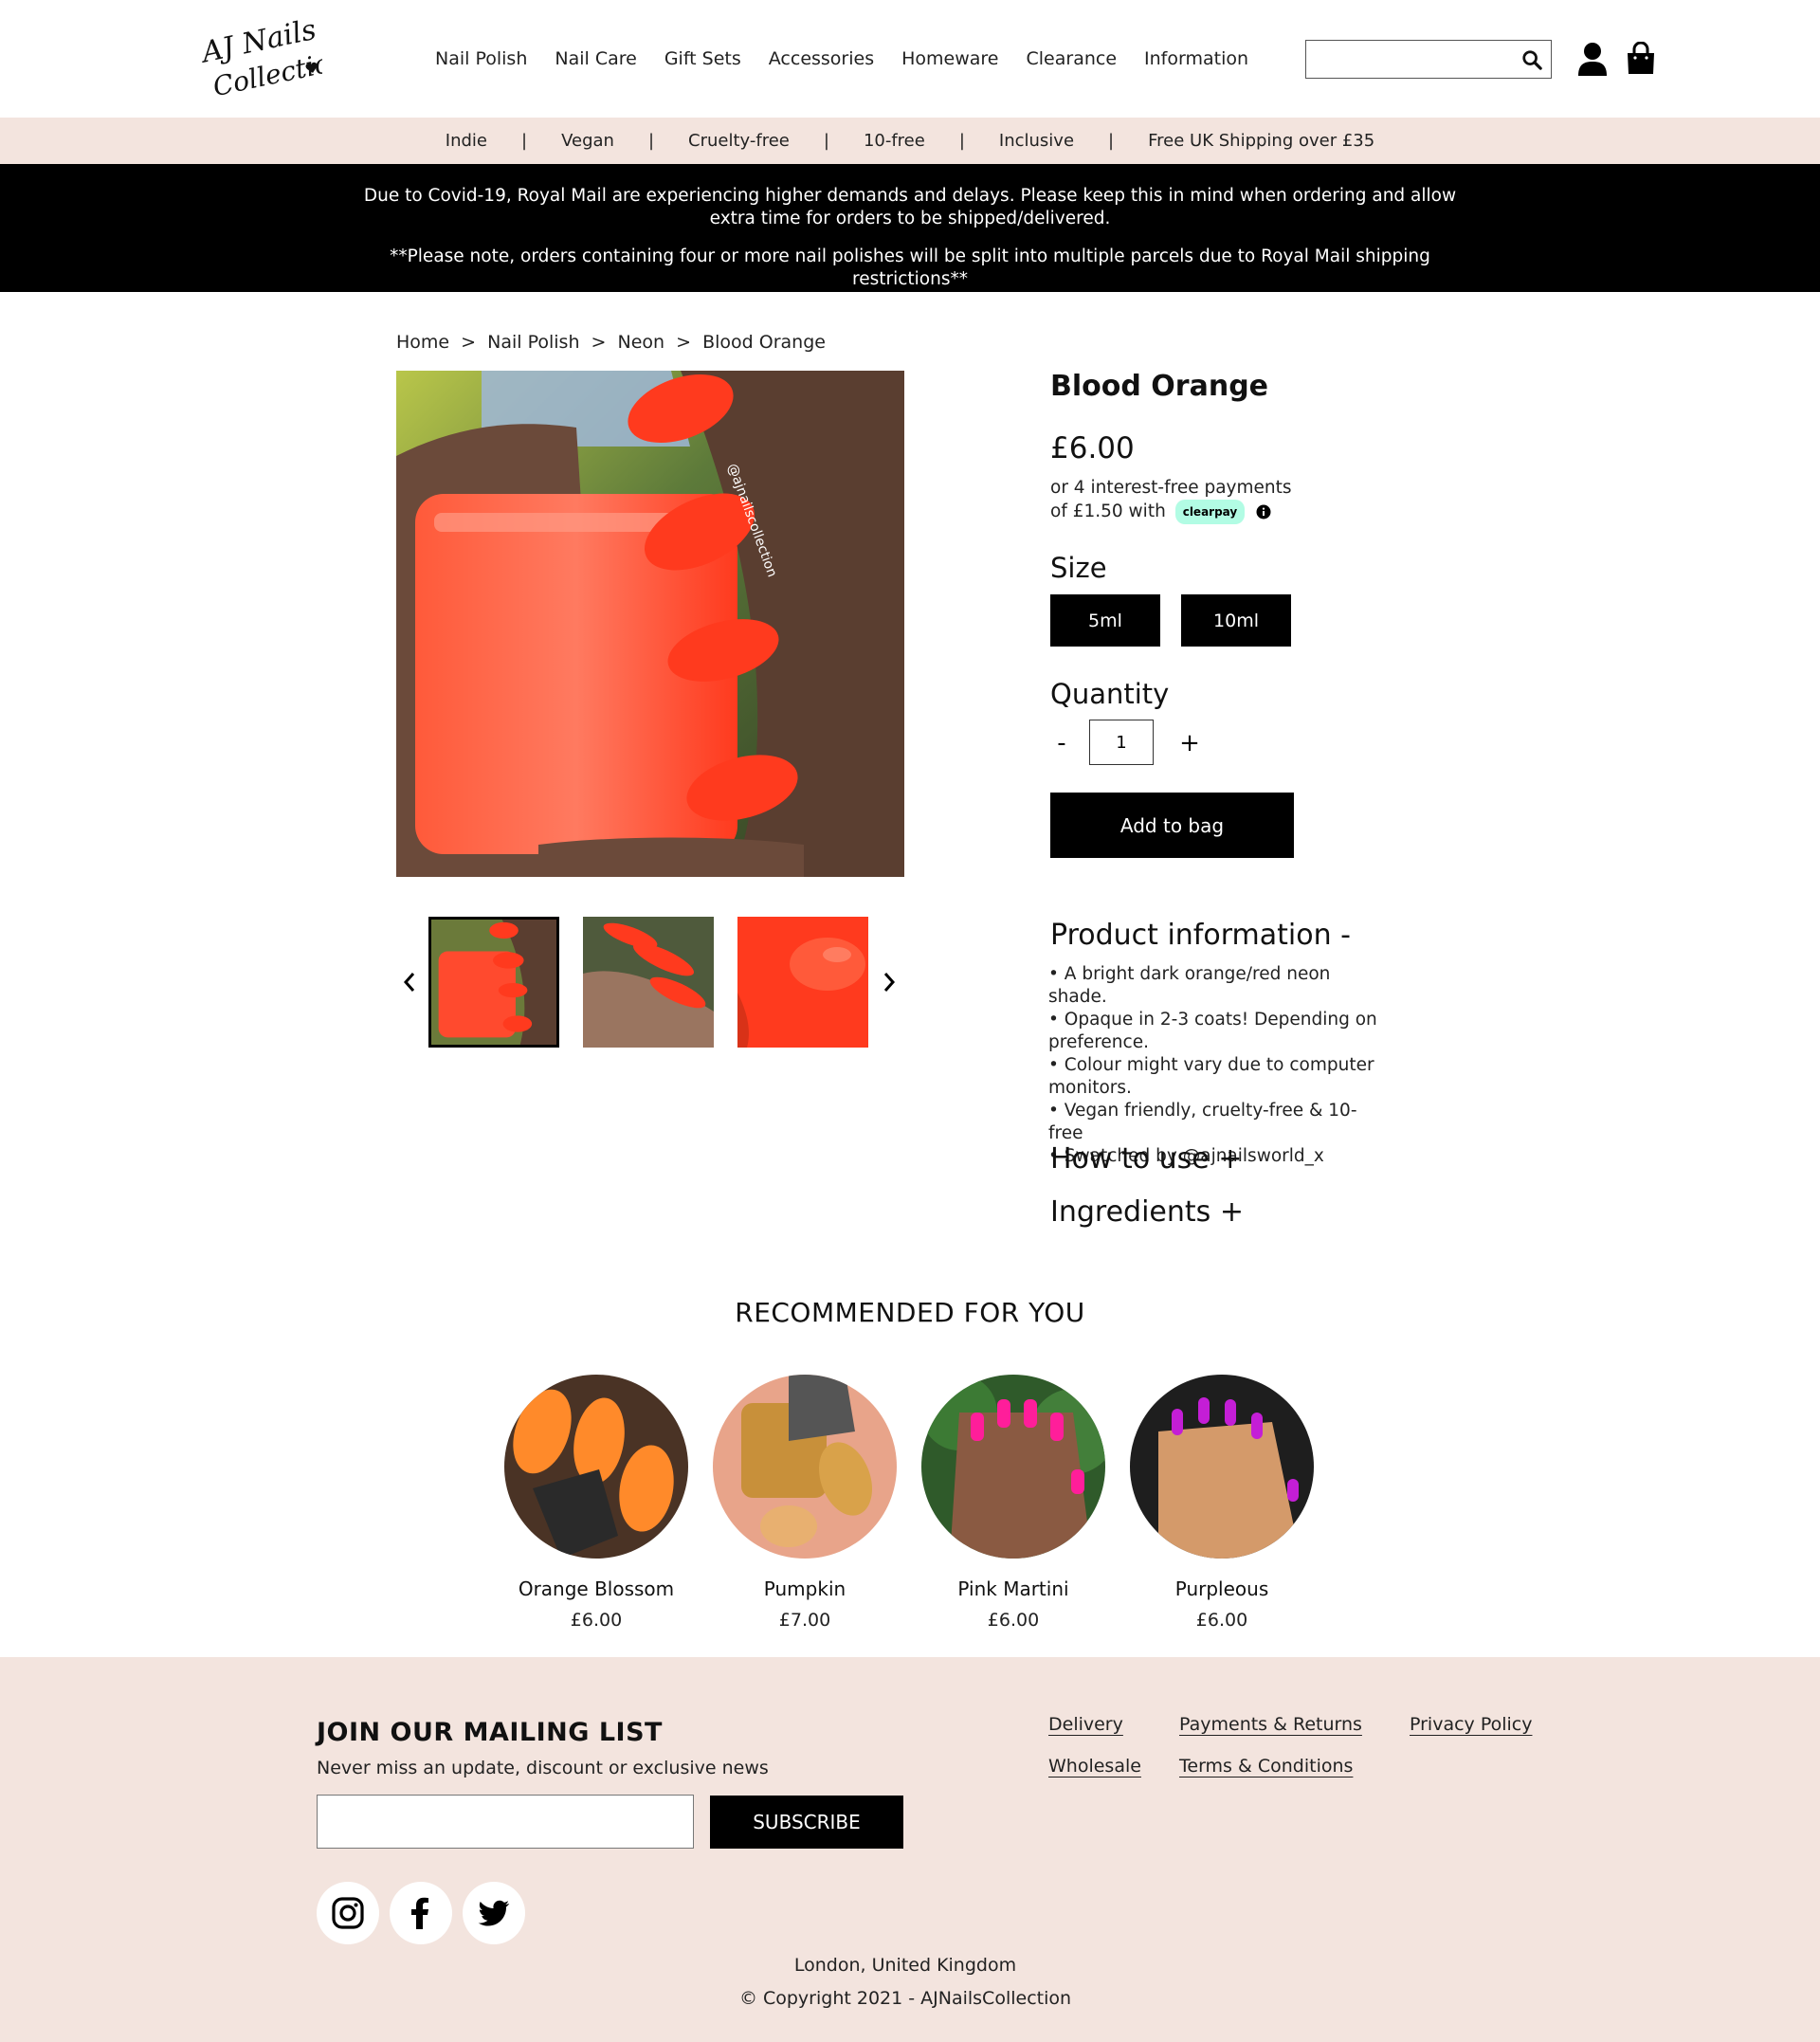 Image resolution: width=1820 pixels, height=2042 pixels. What do you see at coordinates (1405, 59) in the screenshot?
I see `search-input` at bounding box center [1405, 59].